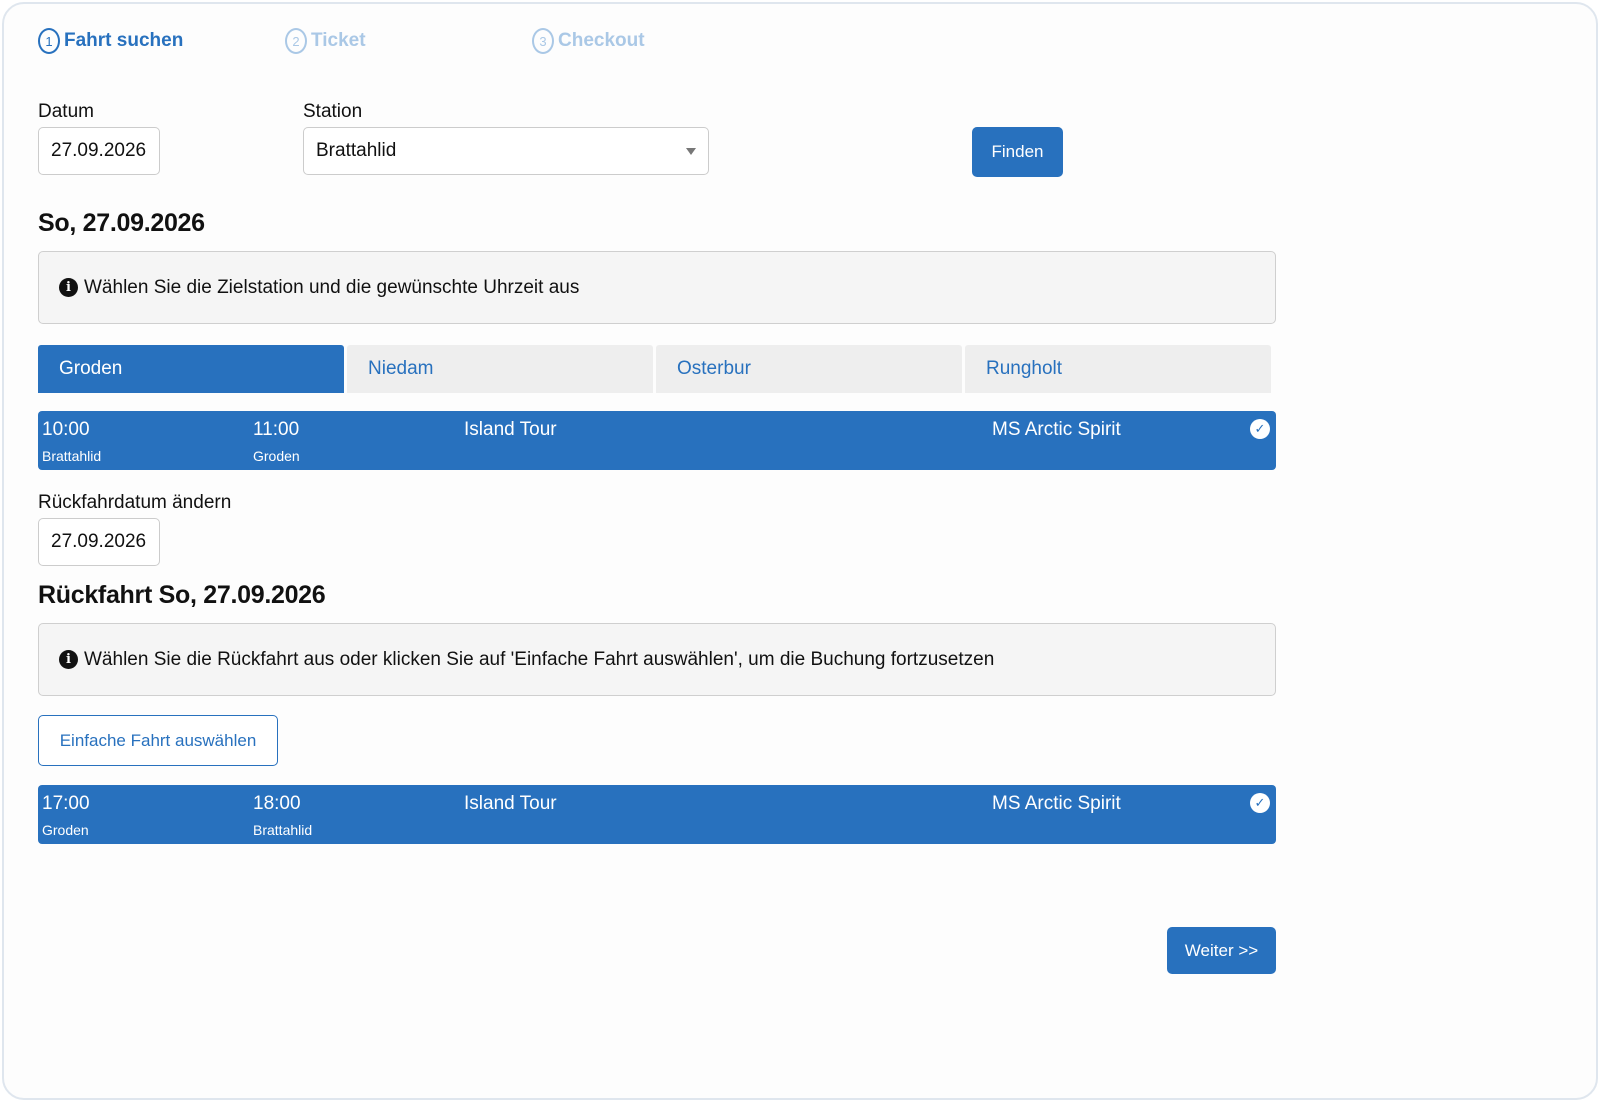  Describe the element at coordinates (296, 41) in the screenshot. I see `step-number-icon: 2` at that location.